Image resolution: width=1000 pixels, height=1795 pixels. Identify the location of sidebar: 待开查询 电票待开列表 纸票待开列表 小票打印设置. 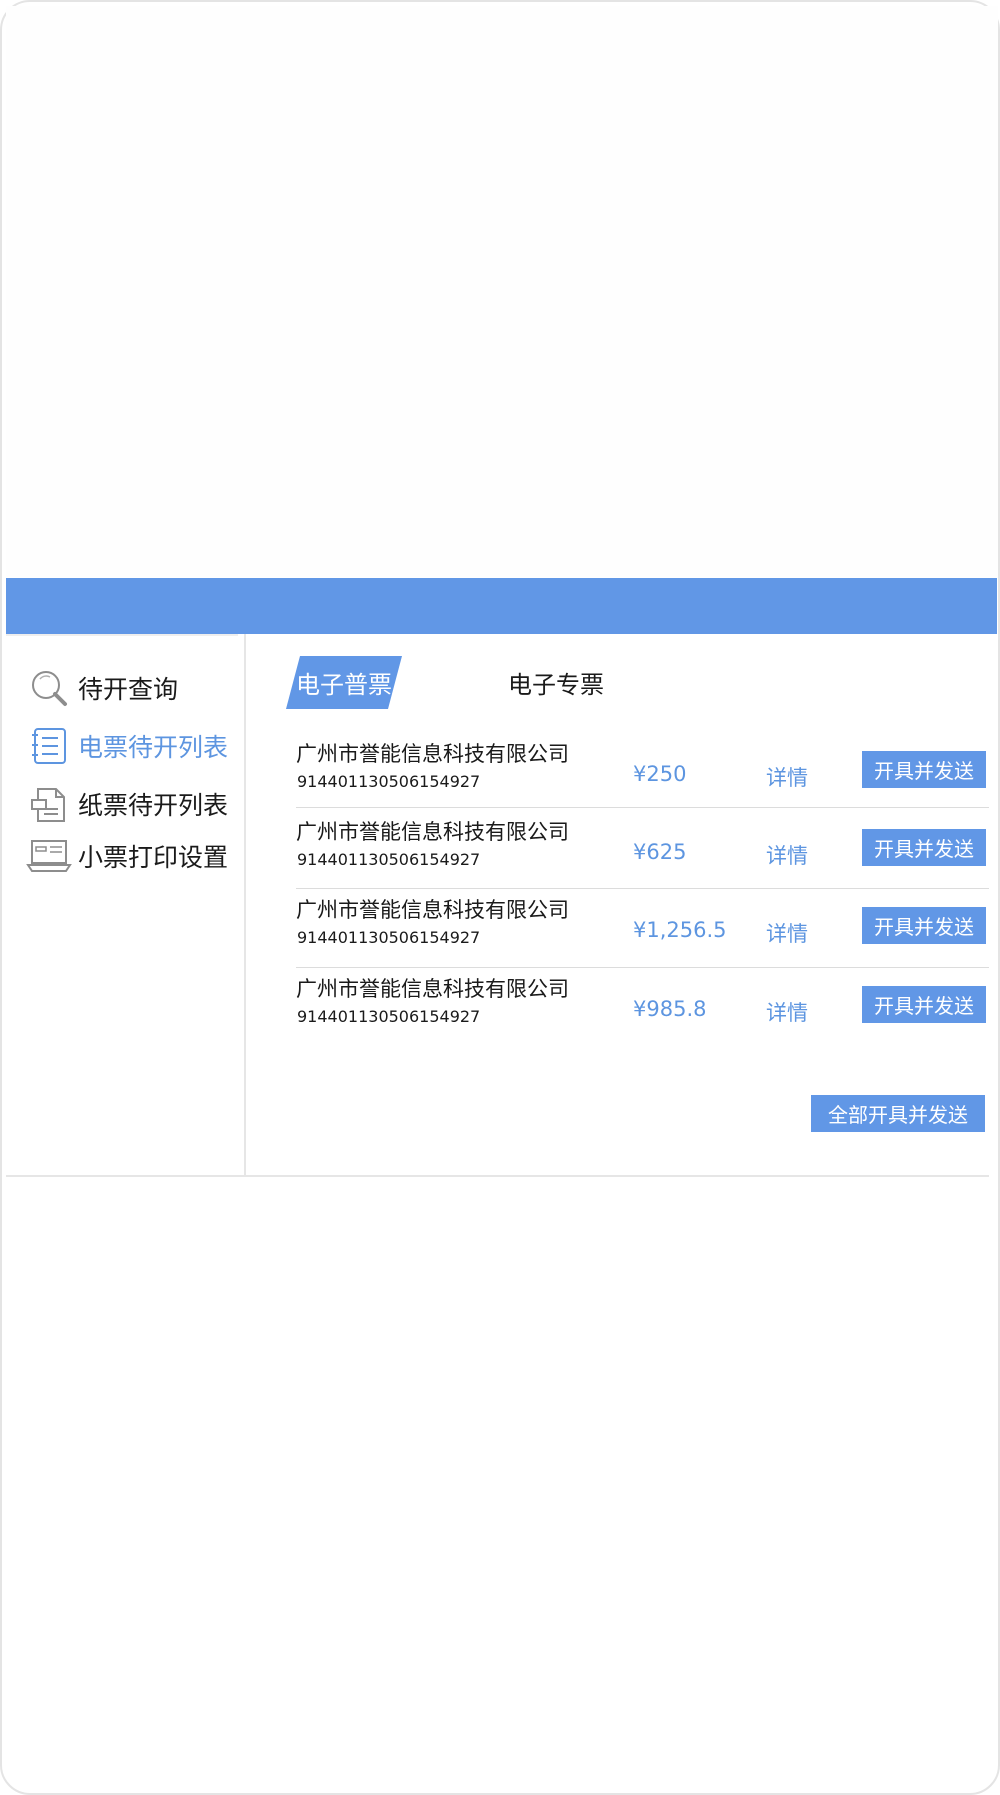
(126, 904).